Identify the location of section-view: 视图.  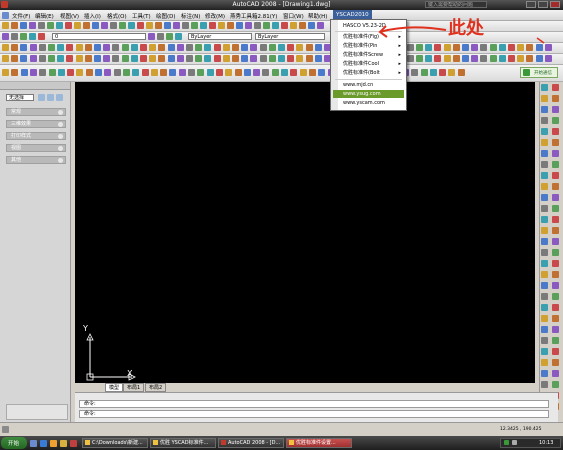
(36, 148).